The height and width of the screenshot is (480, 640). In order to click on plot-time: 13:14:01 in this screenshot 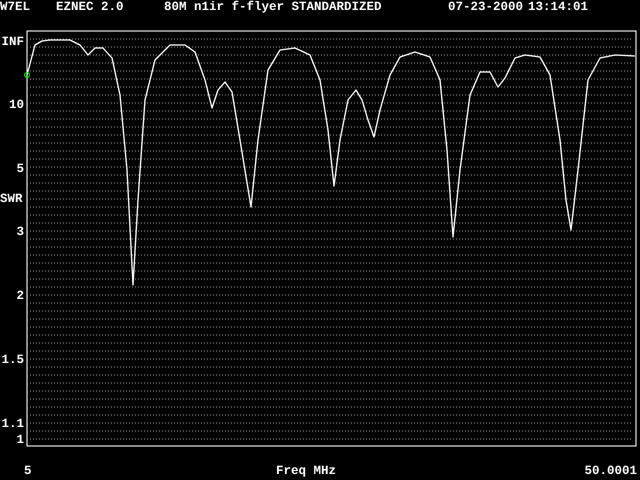, I will do `click(558, 7)`.